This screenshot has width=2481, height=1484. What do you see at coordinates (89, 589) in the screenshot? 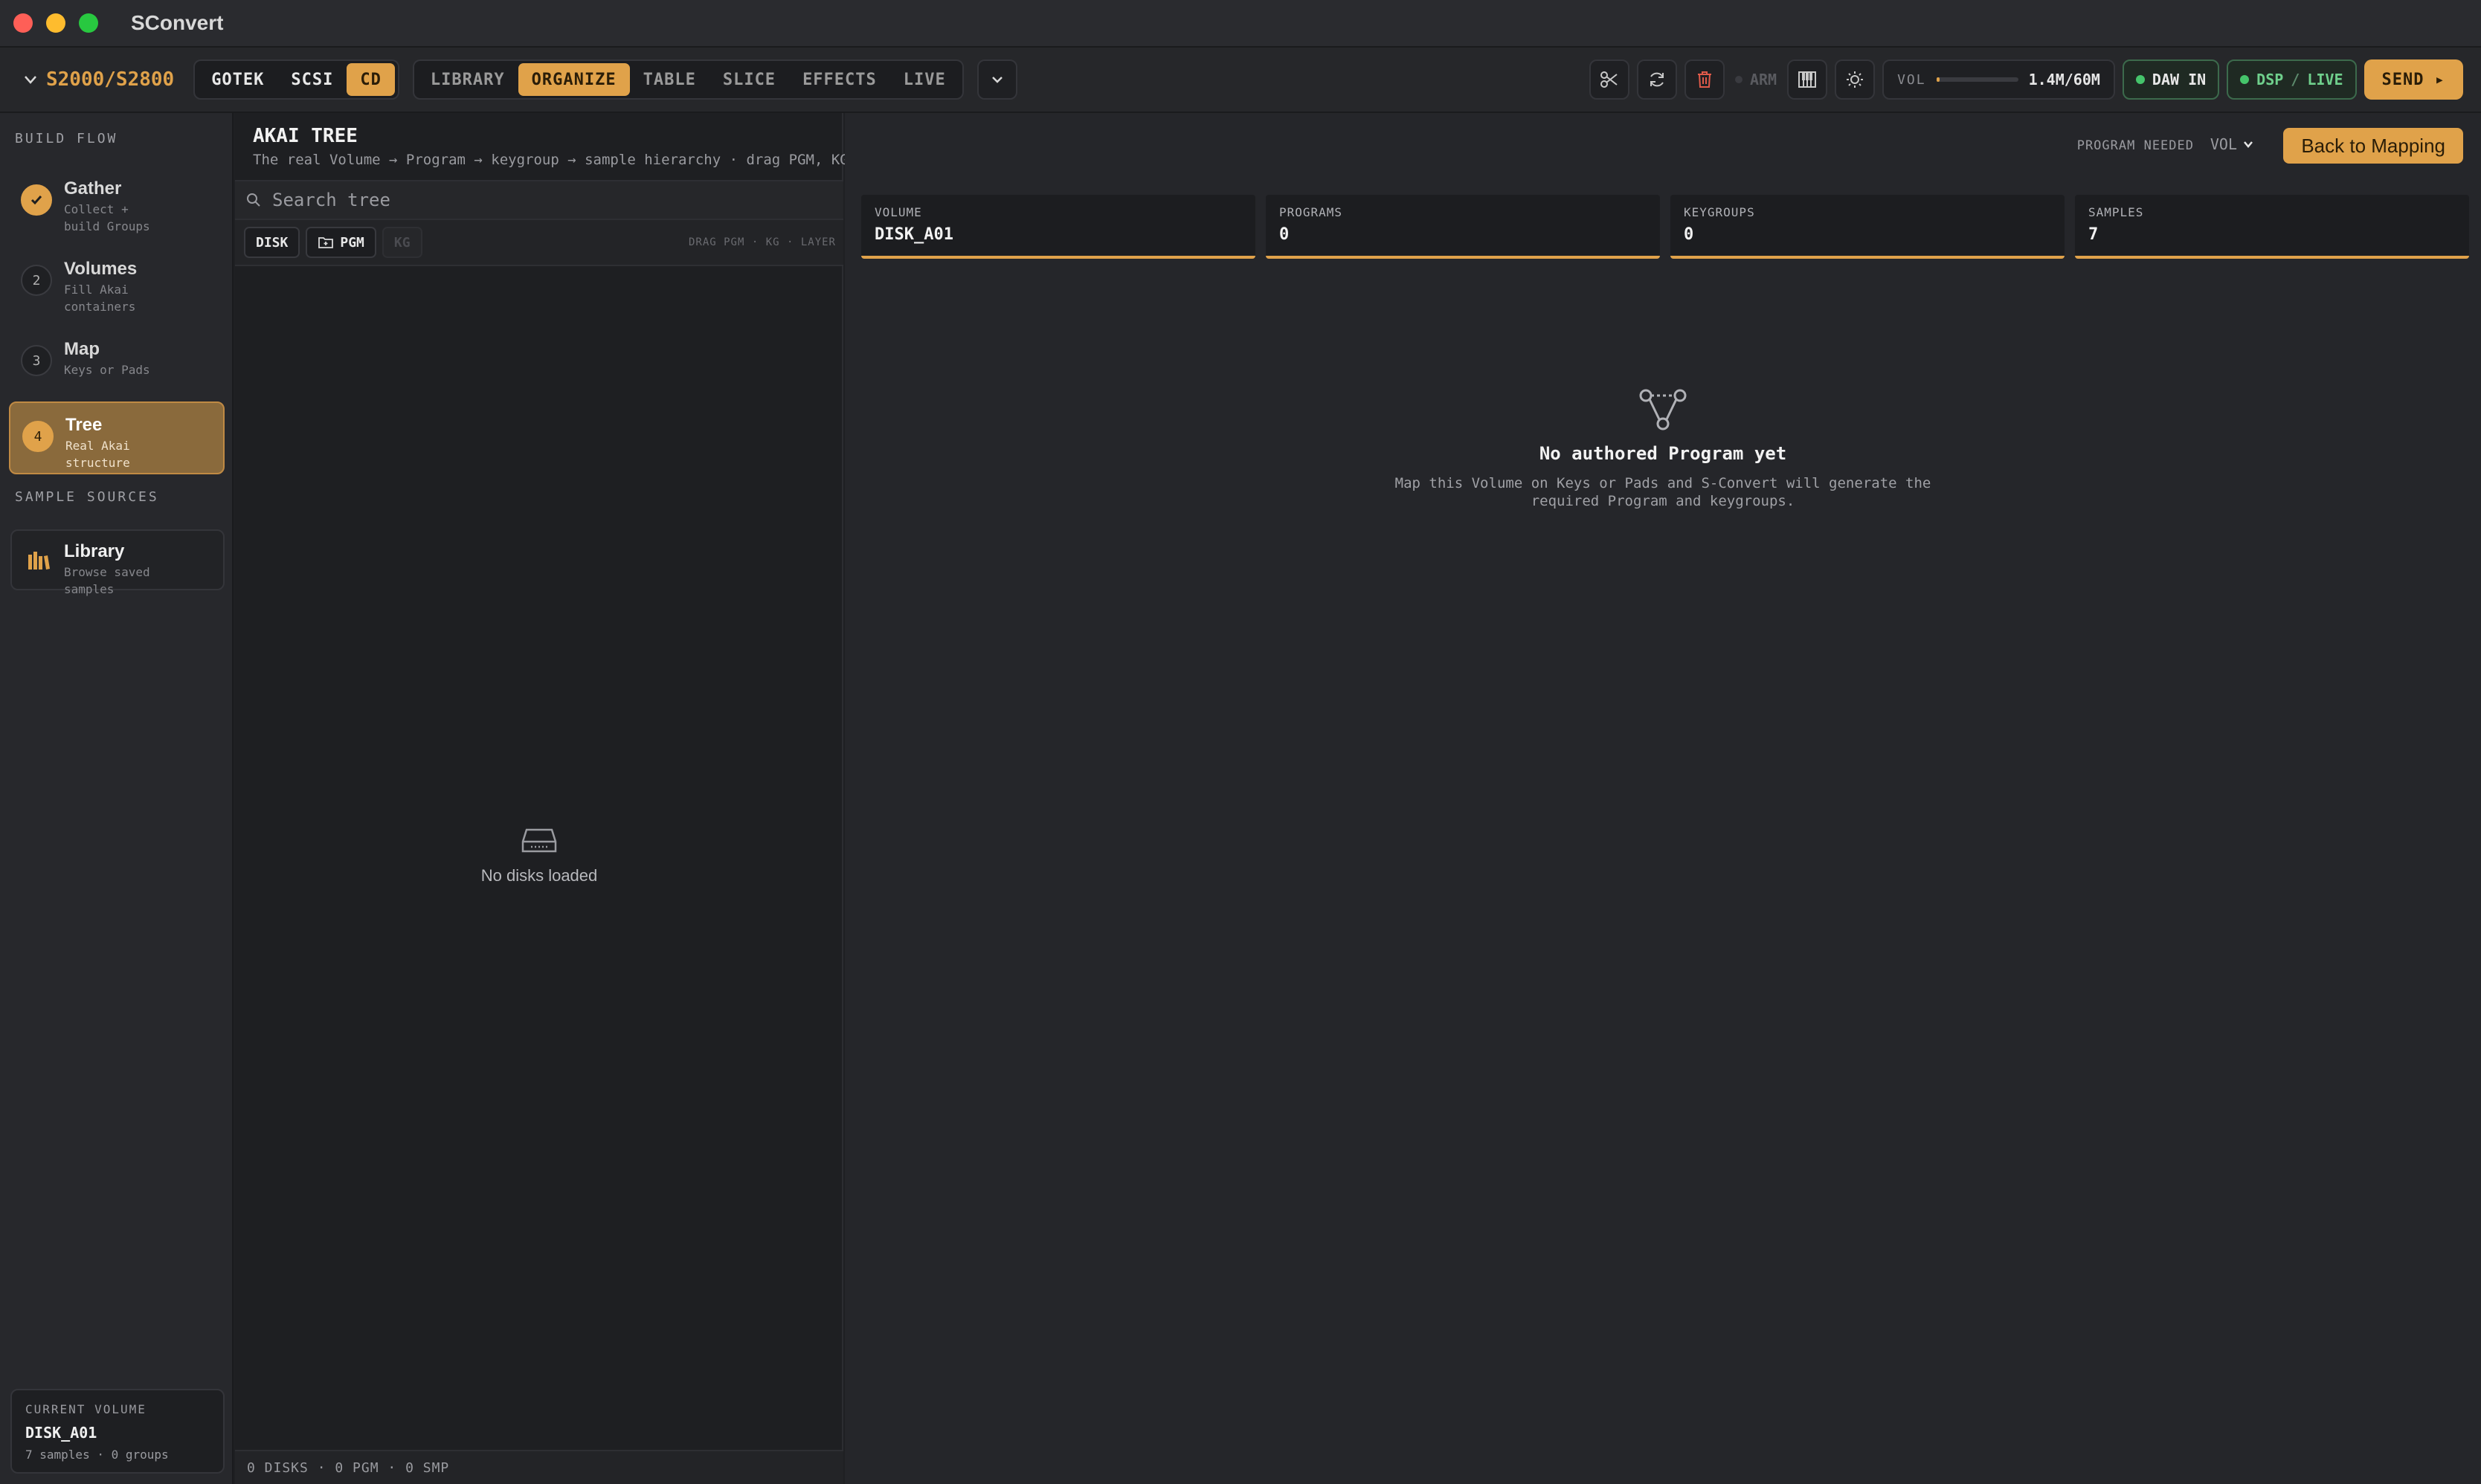
I see `library-subtitle: samples` at bounding box center [89, 589].